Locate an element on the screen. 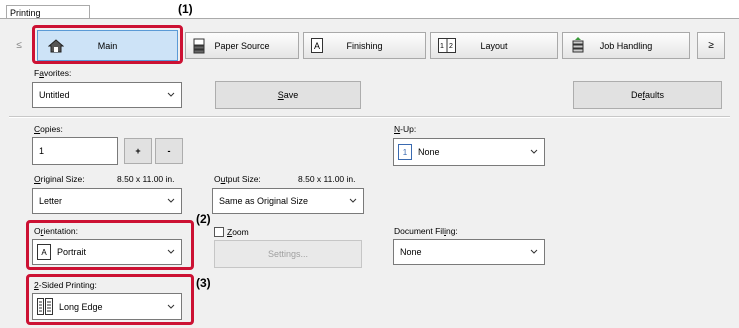 The width and height of the screenshot is (739, 328). tab-paper-source: Paper Source is located at coordinates (242, 45).